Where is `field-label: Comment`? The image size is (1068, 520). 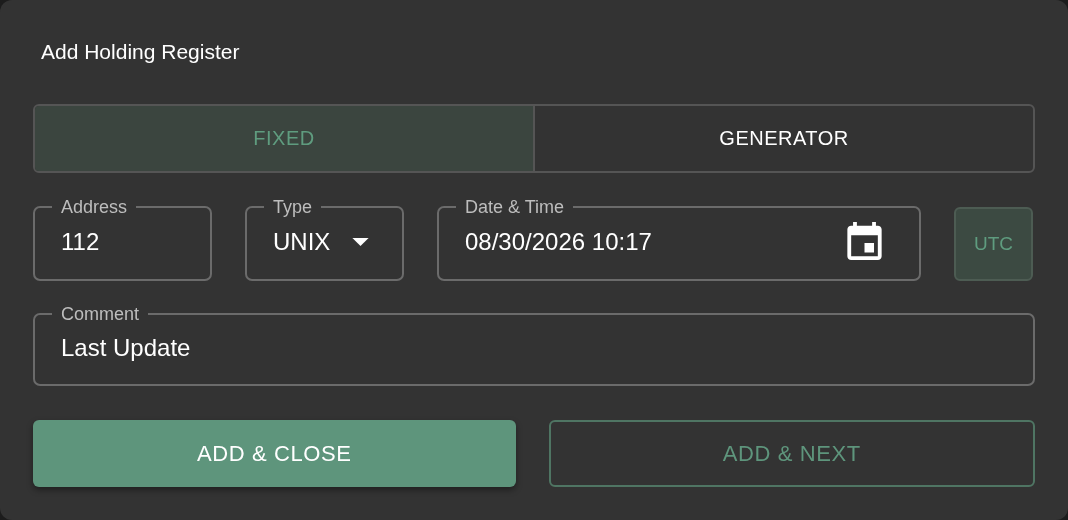 field-label: Comment is located at coordinates (100, 314).